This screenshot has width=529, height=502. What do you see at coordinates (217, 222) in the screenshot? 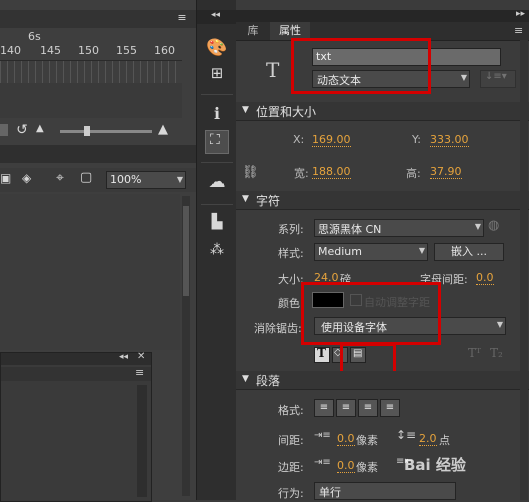
I see `components-icon: ▙` at bounding box center [217, 222].